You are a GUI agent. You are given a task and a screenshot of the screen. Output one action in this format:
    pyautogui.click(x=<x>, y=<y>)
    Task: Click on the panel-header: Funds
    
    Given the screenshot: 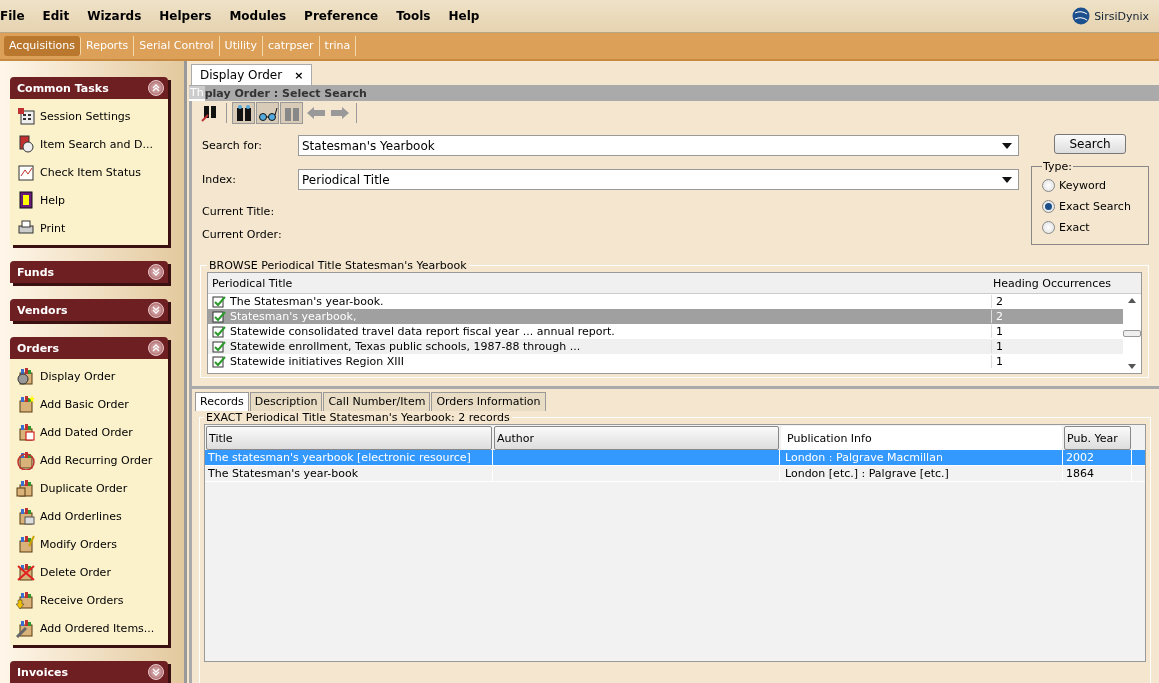 What is the action you would take?
    pyautogui.click(x=89, y=272)
    